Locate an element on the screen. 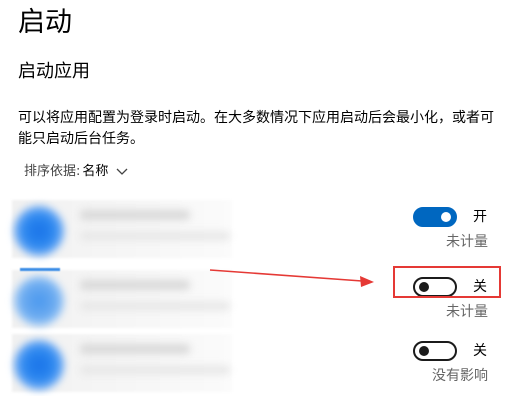  sort-label: 排序依据: is located at coordinates (52, 171).